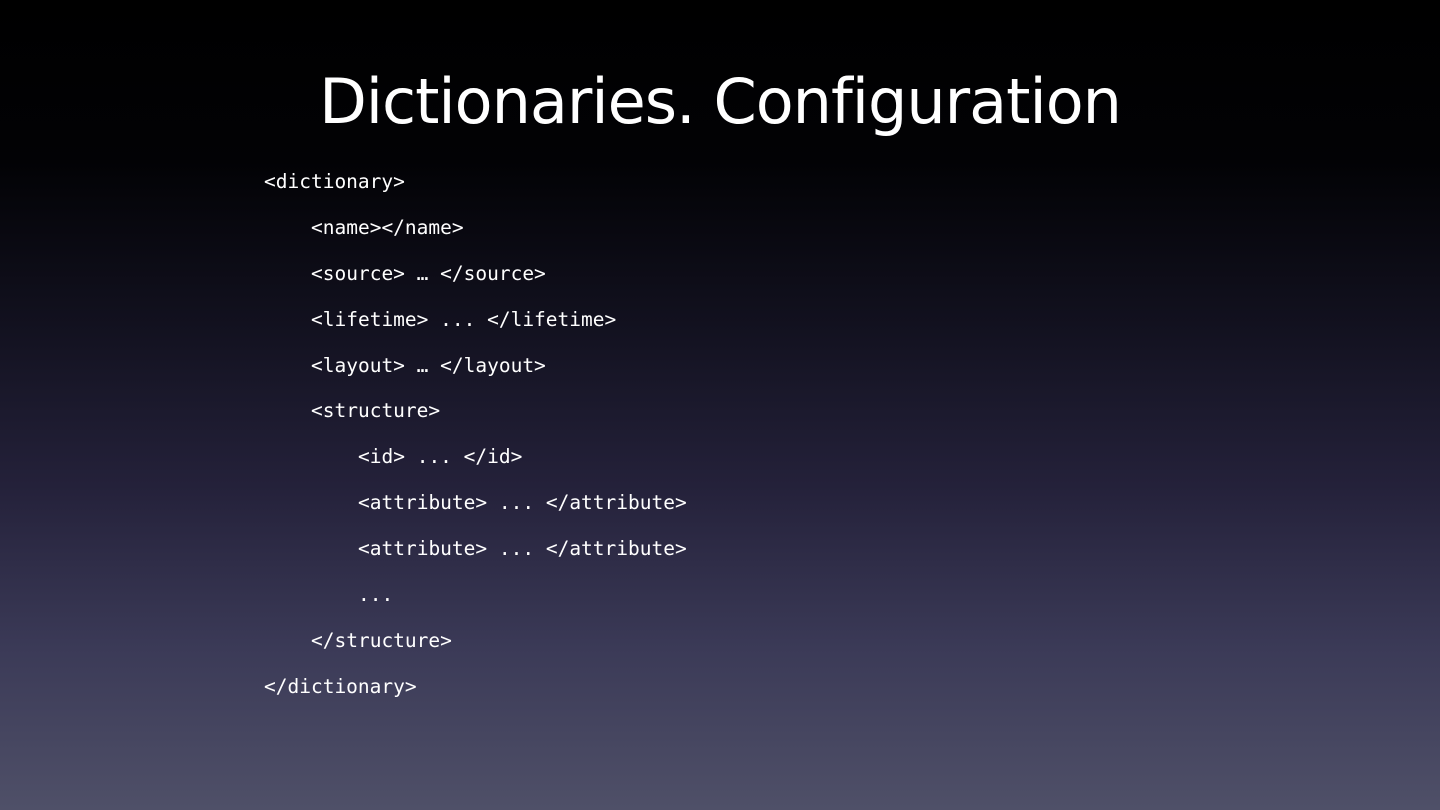 Image resolution: width=1440 pixels, height=810 pixels. What do you see at coordinates (428, 273) in the screenshot?
I see `code-line: <source> … </source>` at bounding box center [428, 273].